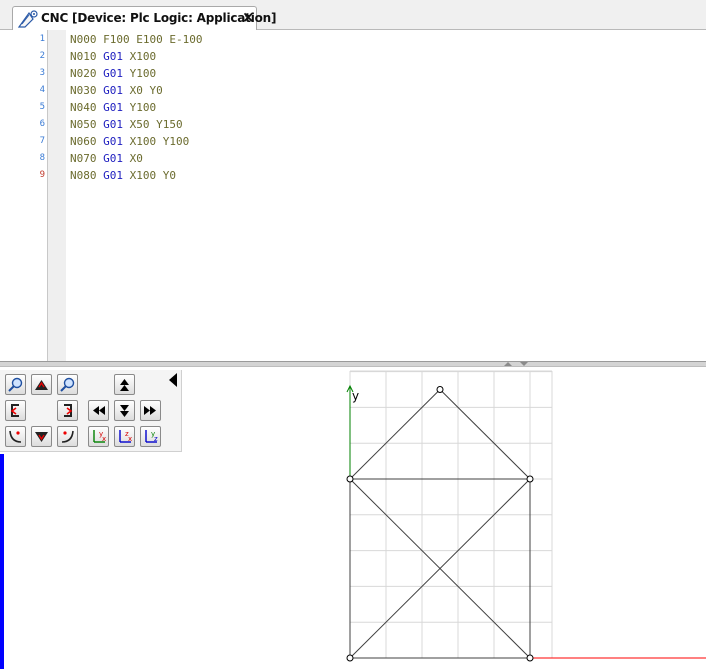  Describe the element at coordinates (83, 158) in the screenshot. I see `block-number: N070` at that location.